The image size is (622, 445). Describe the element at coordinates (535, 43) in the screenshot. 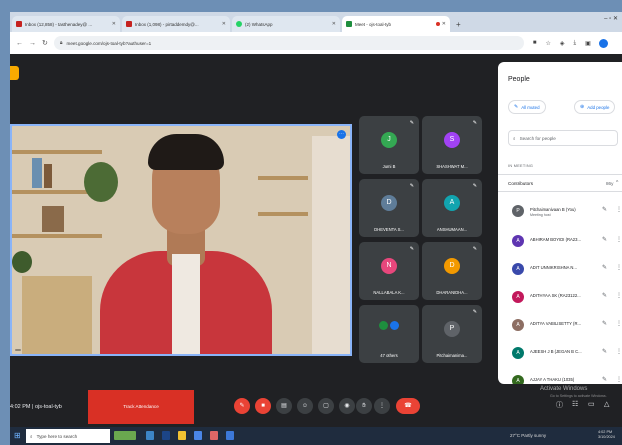

I see `camera-indicator-icon: ■` at that location.